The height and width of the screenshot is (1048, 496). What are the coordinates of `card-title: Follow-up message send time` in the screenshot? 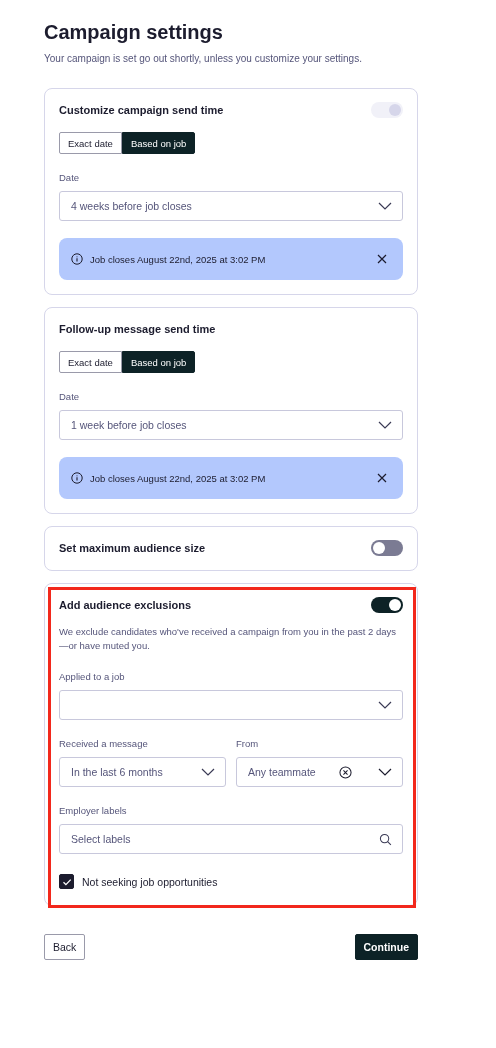 It's located at (137, 329).